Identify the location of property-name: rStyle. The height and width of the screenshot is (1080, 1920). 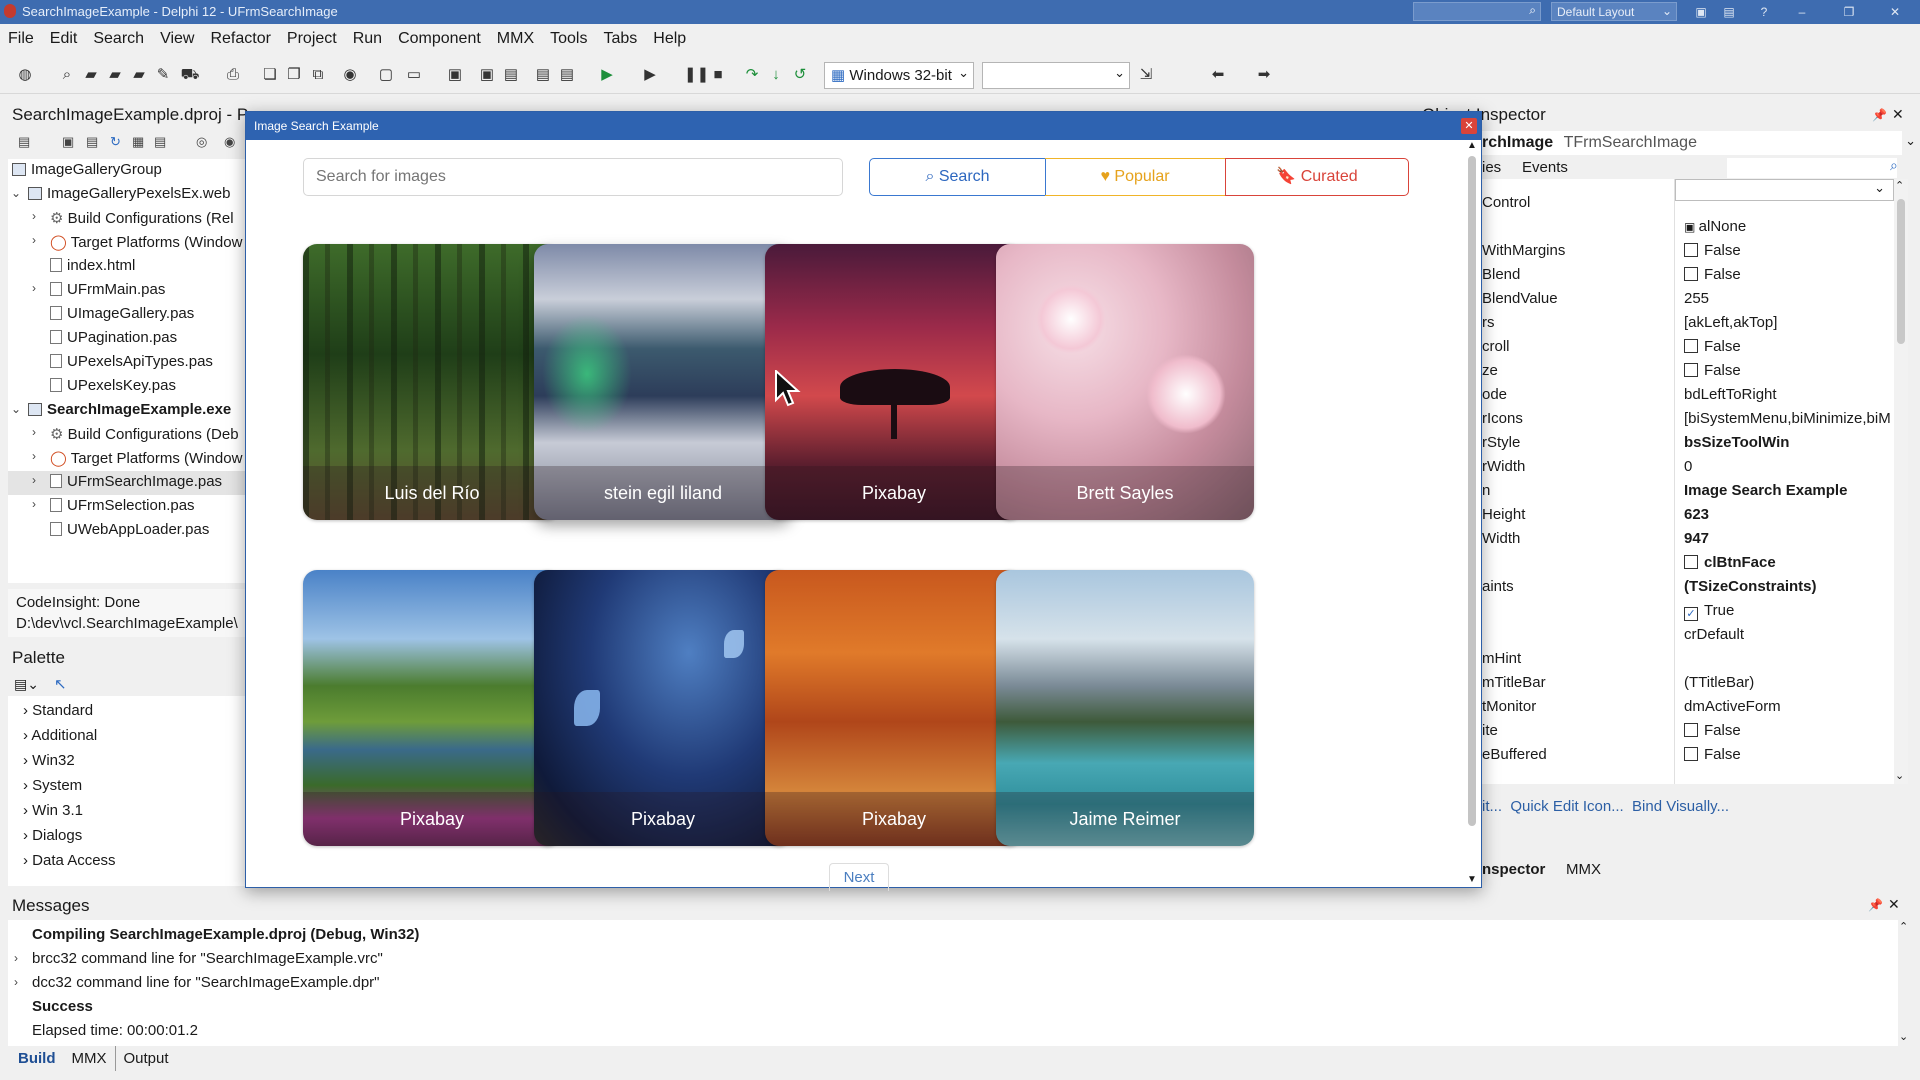
(1501, 442).